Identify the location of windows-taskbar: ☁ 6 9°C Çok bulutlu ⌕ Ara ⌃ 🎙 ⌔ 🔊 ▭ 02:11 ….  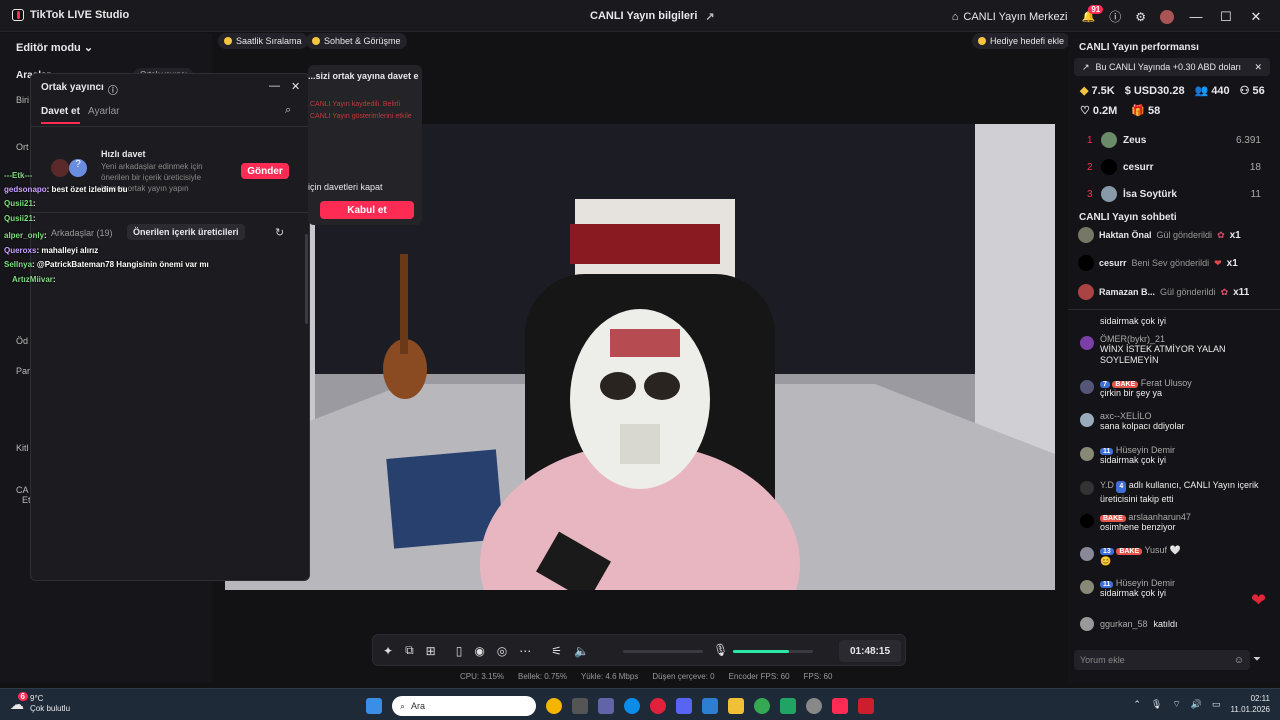
(640, 704).